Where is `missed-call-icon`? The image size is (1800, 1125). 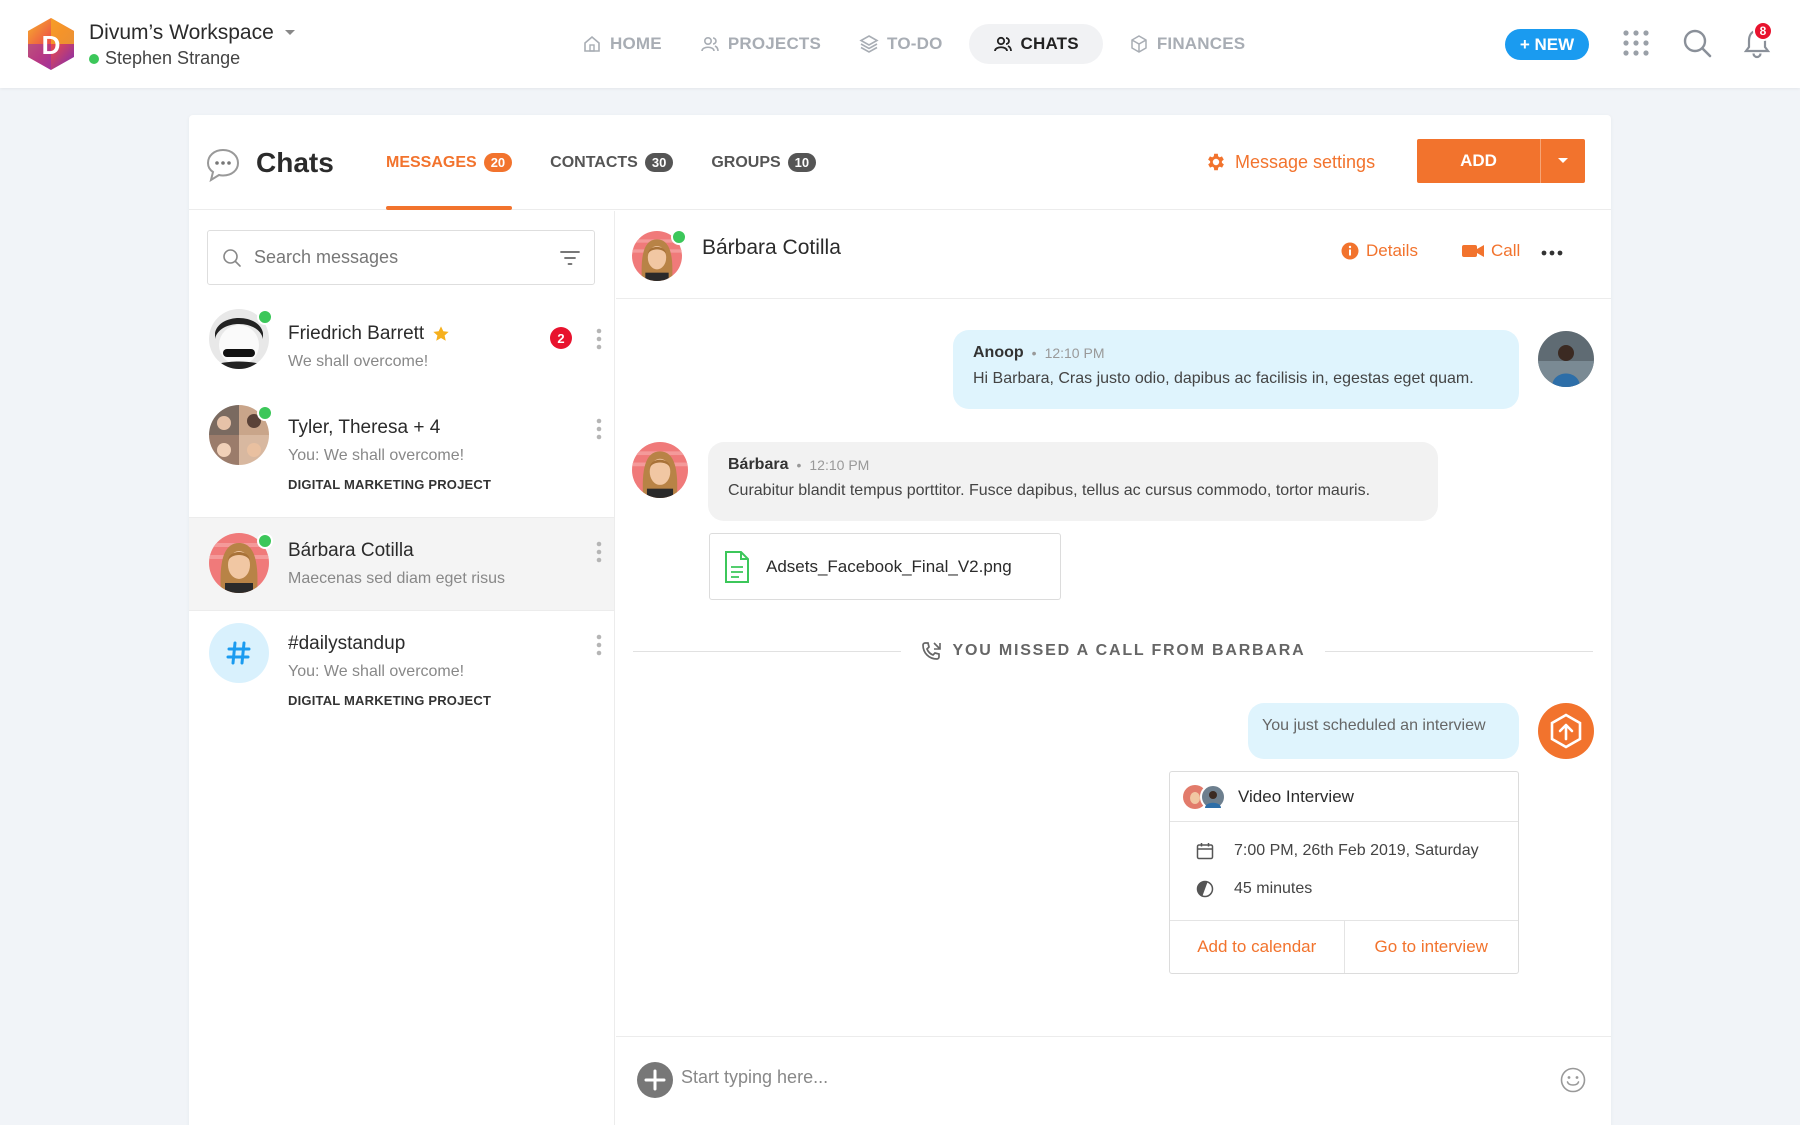 missed-call-icon is located at coordinates (931, 651).